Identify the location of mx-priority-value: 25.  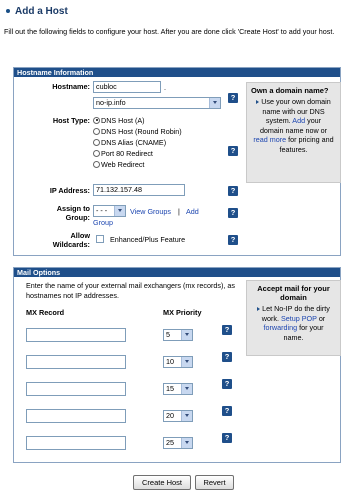
(170, 442).